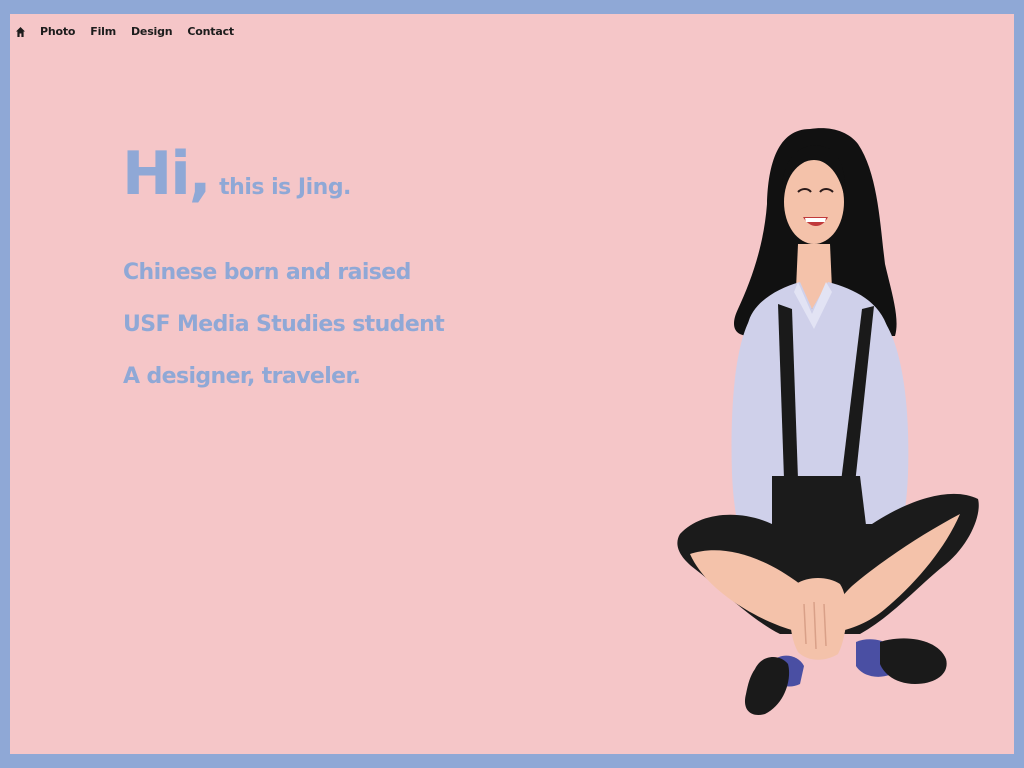 This screenshot has height=768, width=1024. What do you see at coordinates (152, 31) in the screenshot?
I see `nav-link-design: Design` at bounding box center [152, 31].